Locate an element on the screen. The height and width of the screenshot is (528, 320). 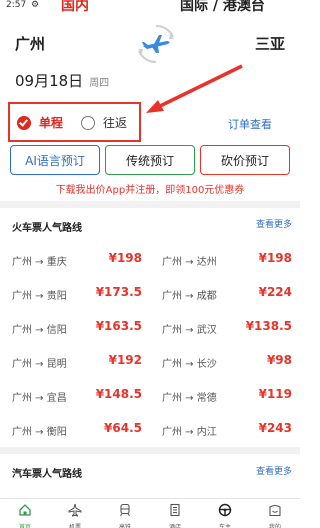
route-item: 广州 → 宜昌 ¥148.5 is located at coordinates (75, 402).